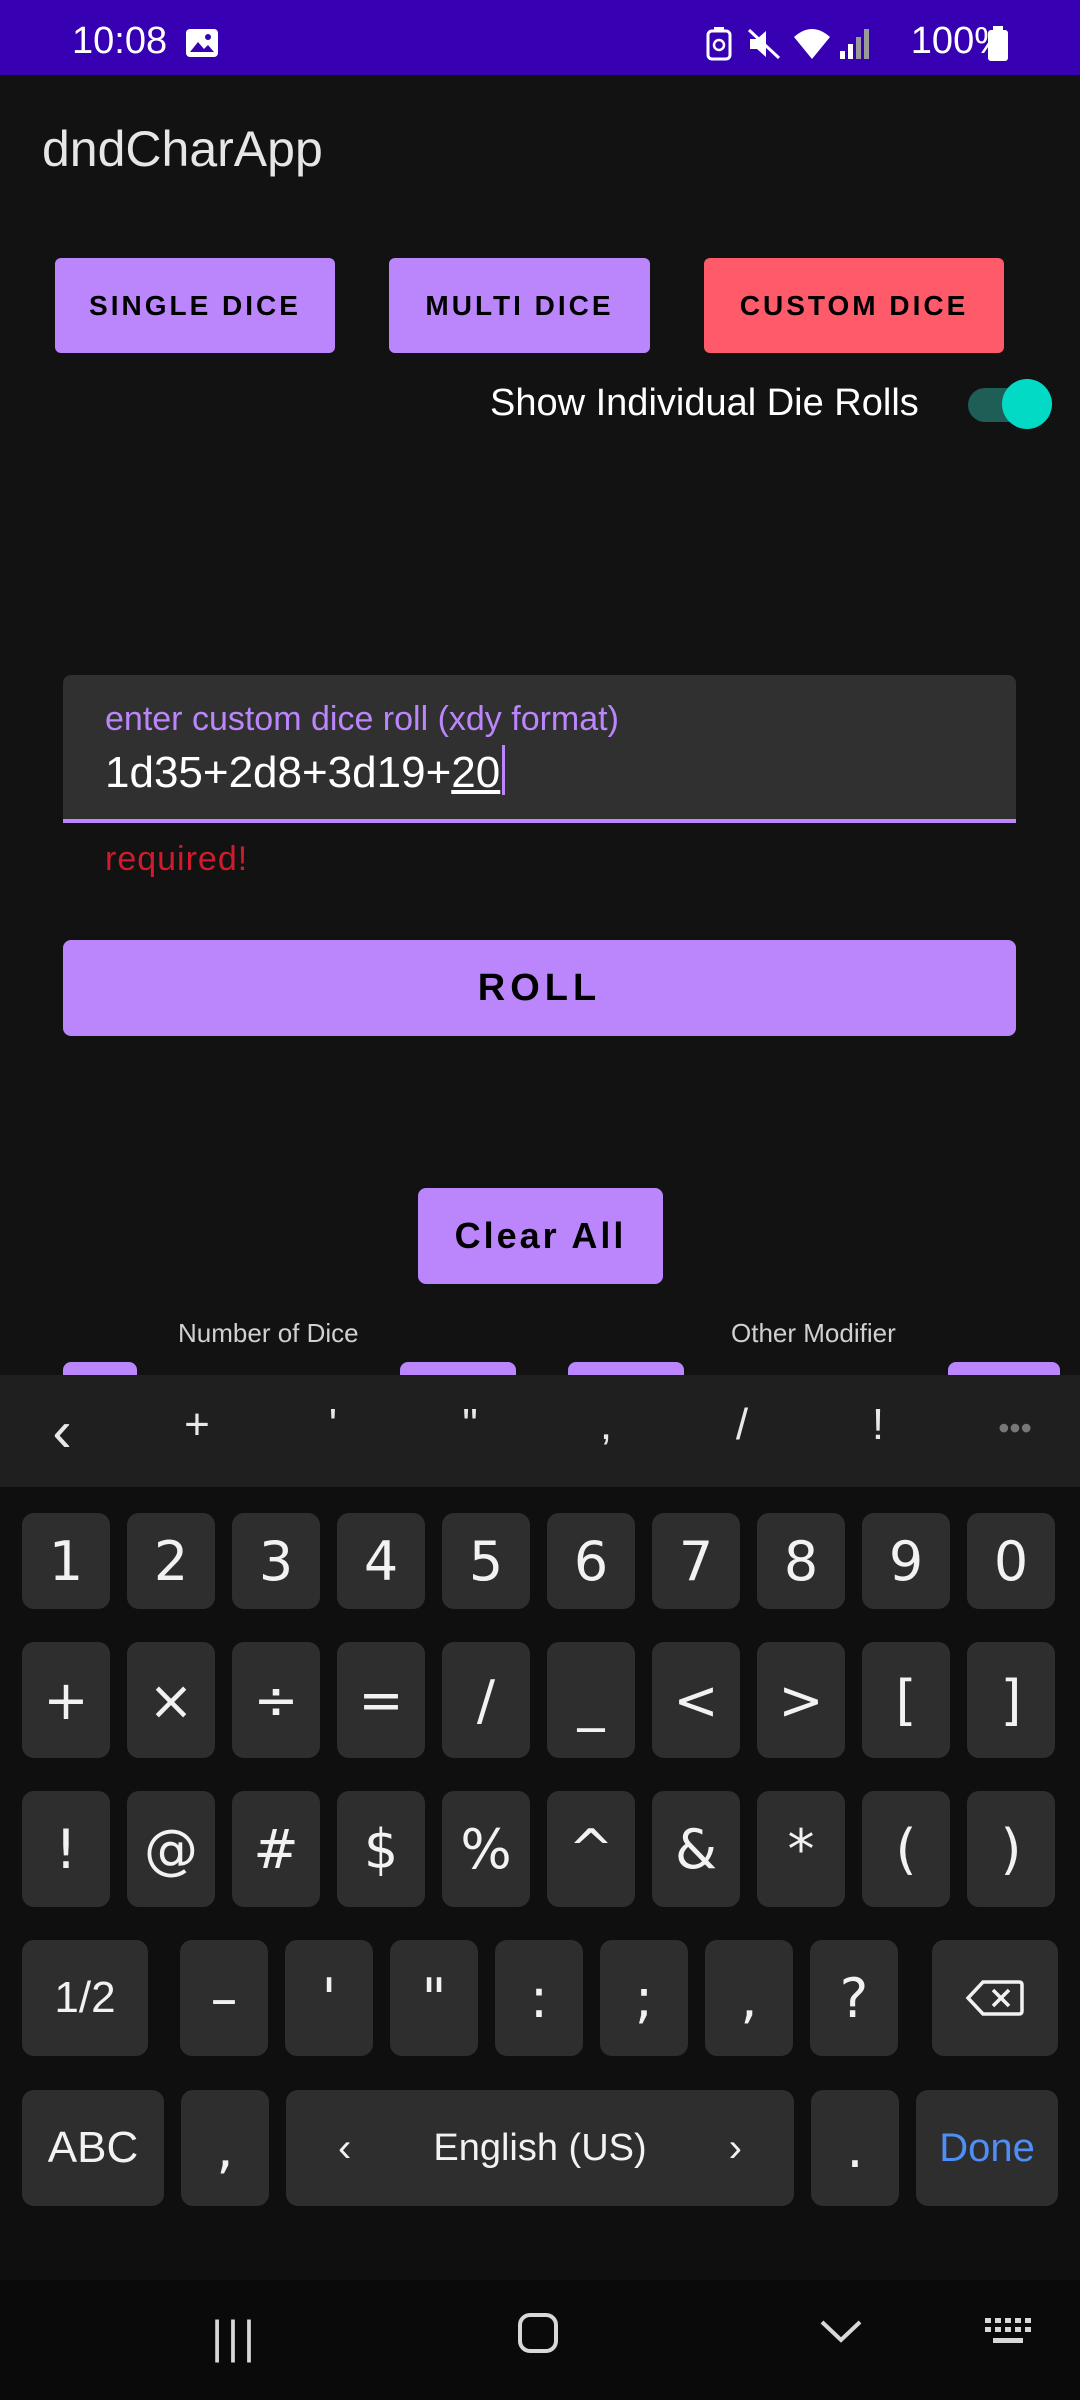 This screenshot has width=1080, height=2400. What do you see at coordinates (1027, 404) in the screenshot?
I see `switch-thumb` at bounding box center [1027, 404].